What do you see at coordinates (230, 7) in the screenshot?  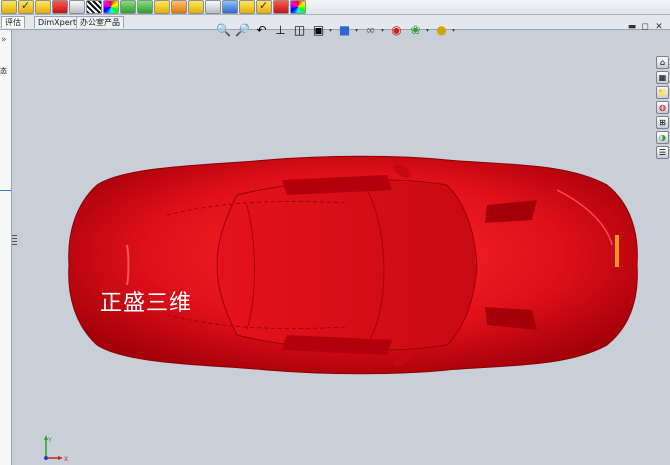 I see `symmetry-check-icon` at bounding box center [230, 7].